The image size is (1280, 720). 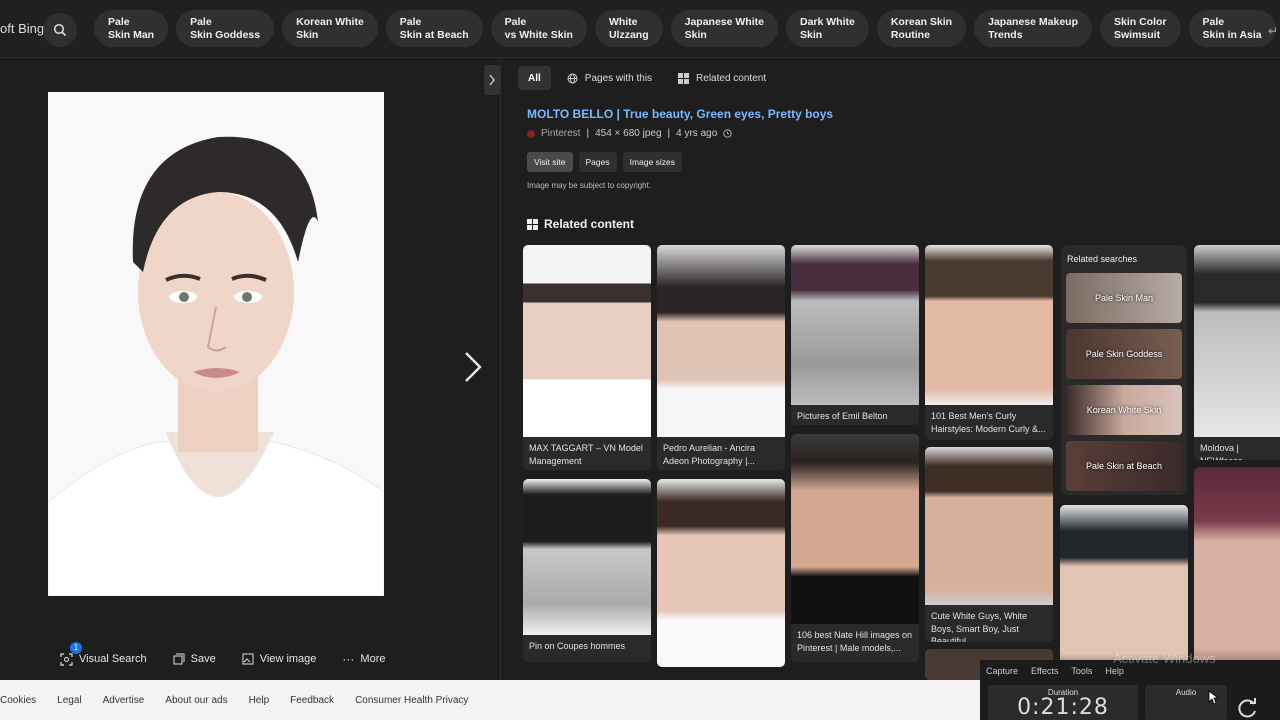 I want to click on image-actions: 1 Visual Search Save View image ··· More, so click(x=235, y=654).